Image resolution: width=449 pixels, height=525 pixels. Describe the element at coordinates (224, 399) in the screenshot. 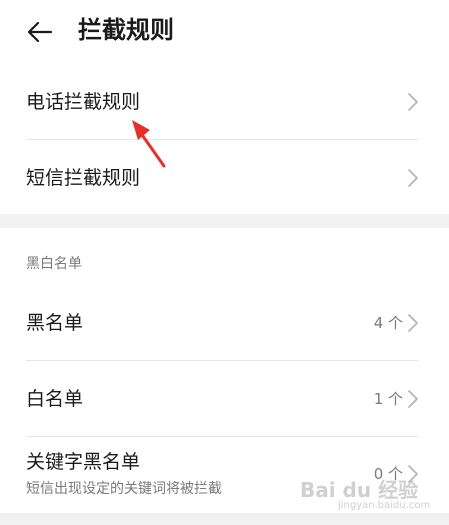

I see `whitelist-item: 白名单 1 个` at that location.